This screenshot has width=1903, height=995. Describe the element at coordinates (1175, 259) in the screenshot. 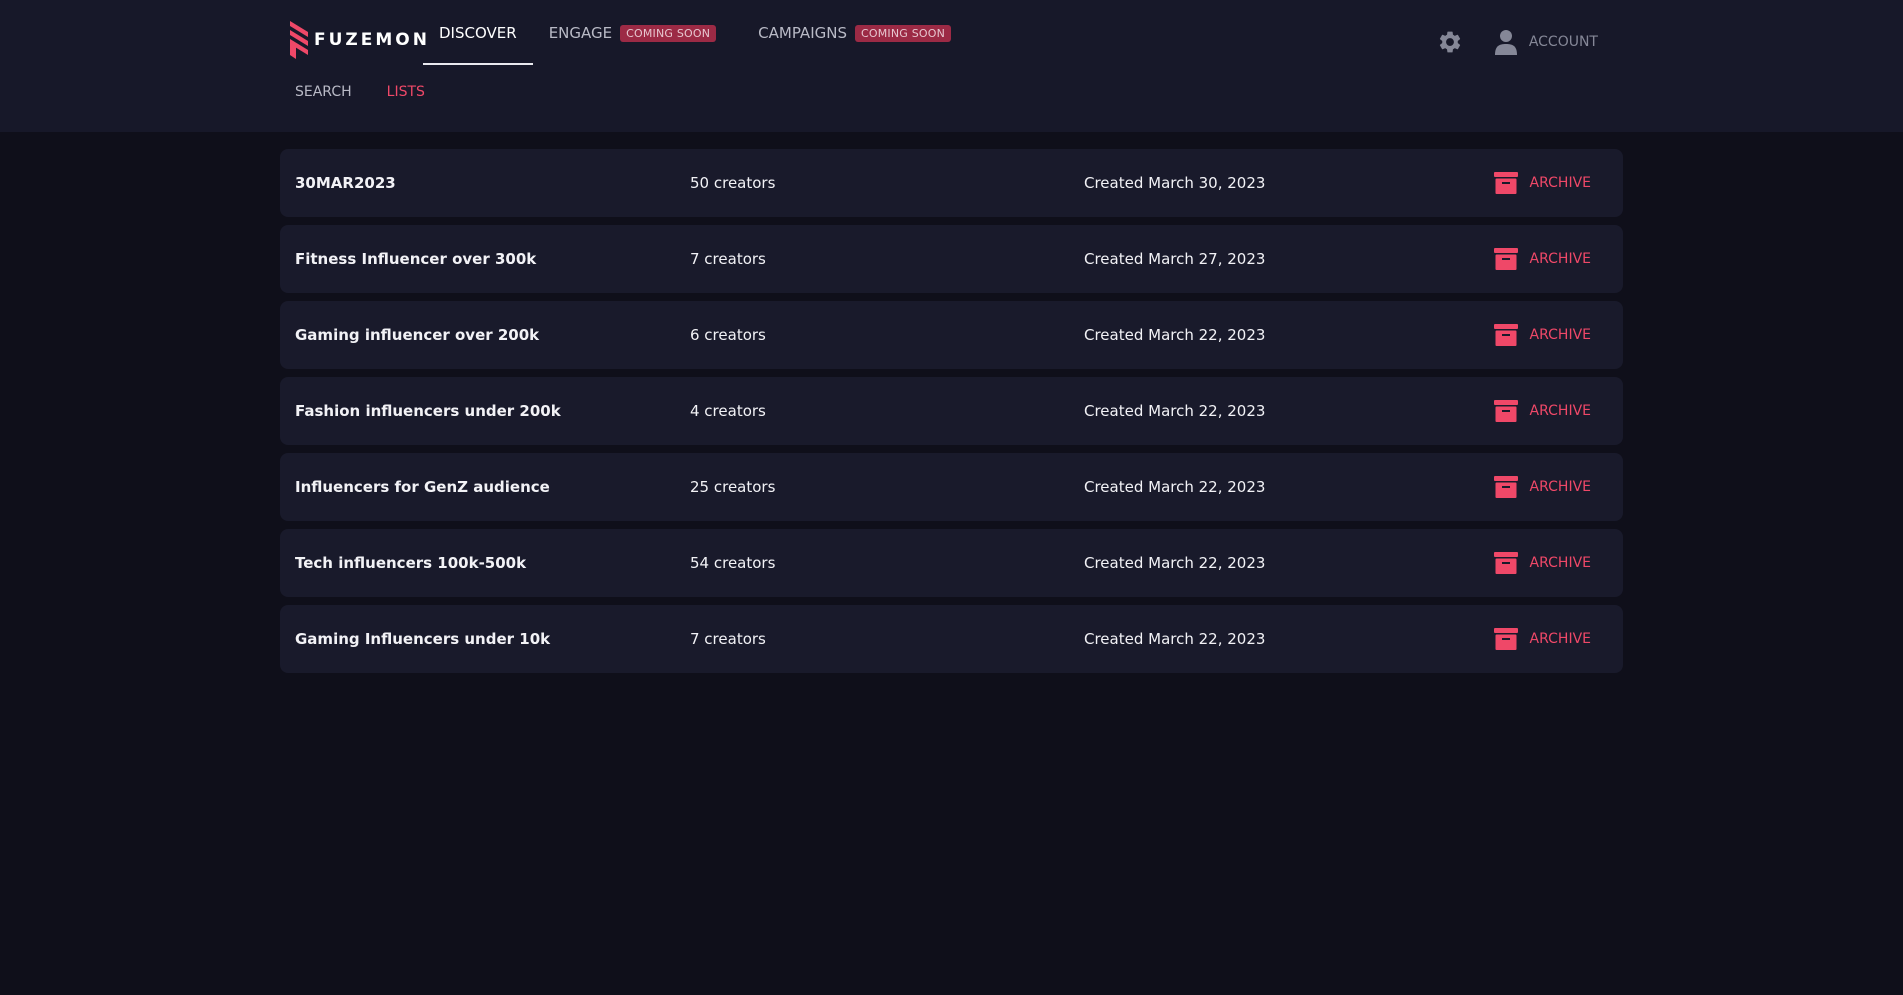

I see `list-created-date: Created March 27, 2023` at that location.